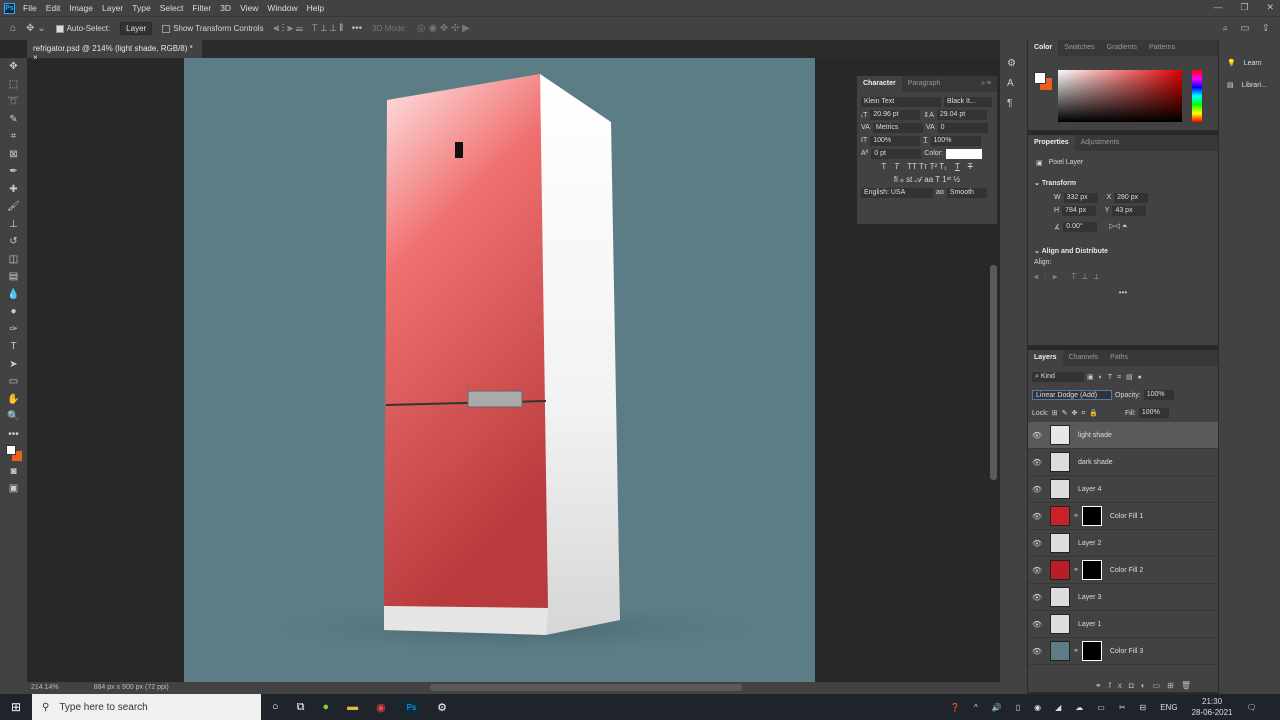 The image size is (1280, 720). What do you see at coordinates (1089, 489) in the screenshot?
I see `layer-name: Layer 4` at bounding box center [1089, 489].